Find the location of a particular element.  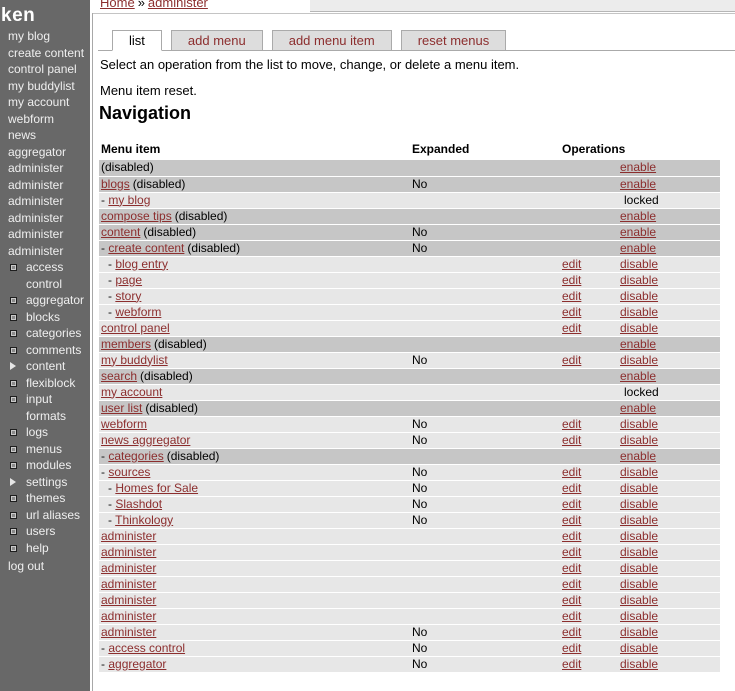

tab-add-menu: add menu is located at coordinates (216, 40).